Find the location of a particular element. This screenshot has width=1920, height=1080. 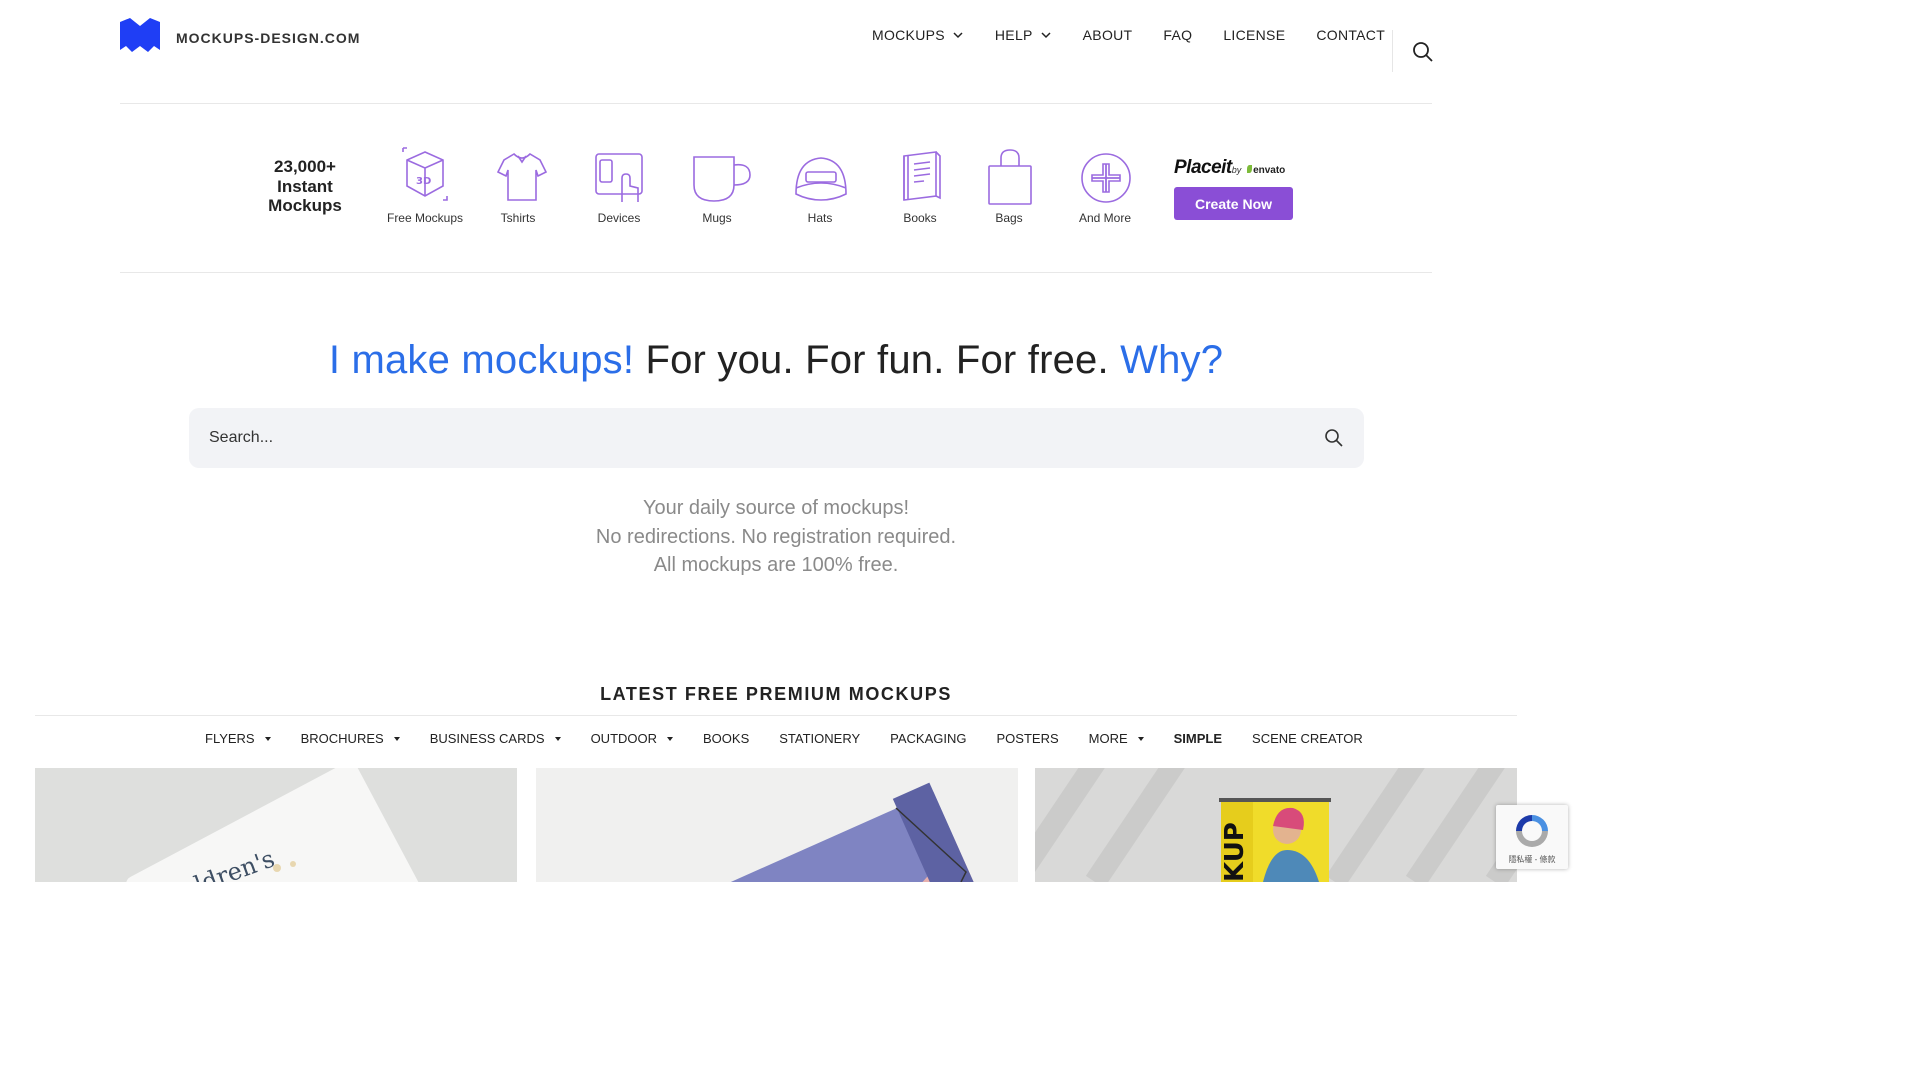

nav-item-mockups: MOCKUPS is located at coordinates (917, 35).